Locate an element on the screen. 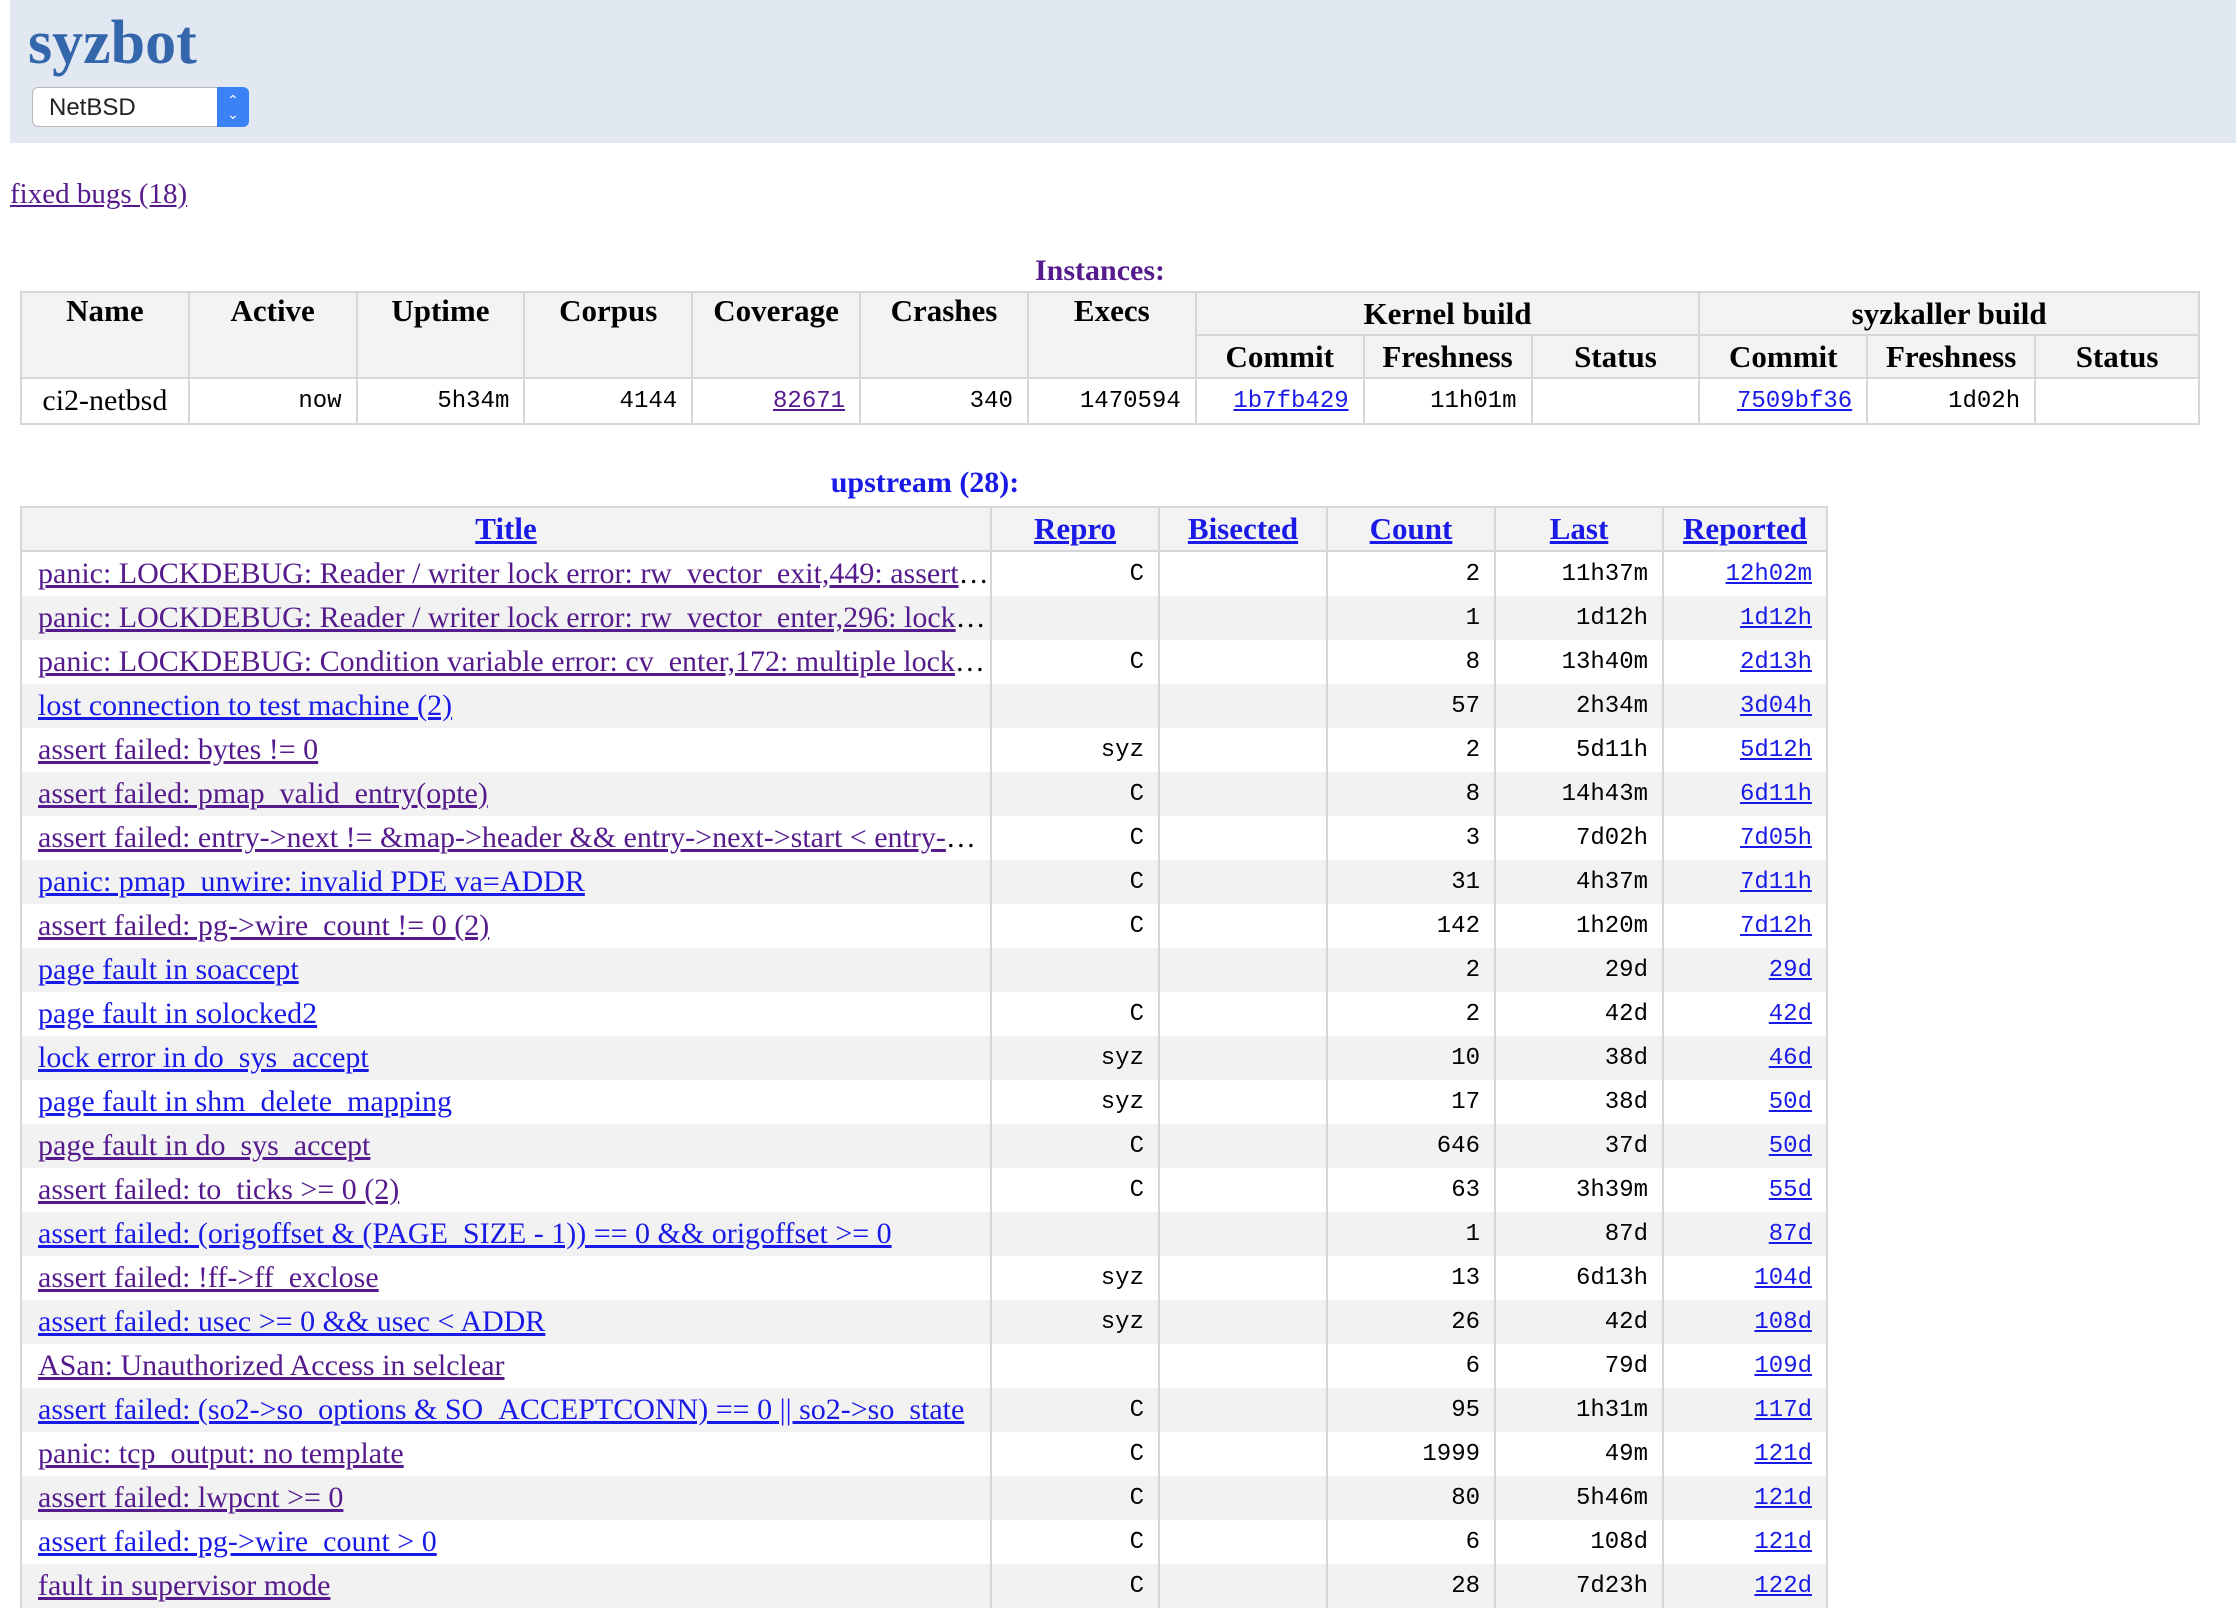 Image resolution: width=2236 pixels, height=1608 pixels. bug-title-link: assert failed: lwpcnt >= 0 is located at coordinates (190, 1497).